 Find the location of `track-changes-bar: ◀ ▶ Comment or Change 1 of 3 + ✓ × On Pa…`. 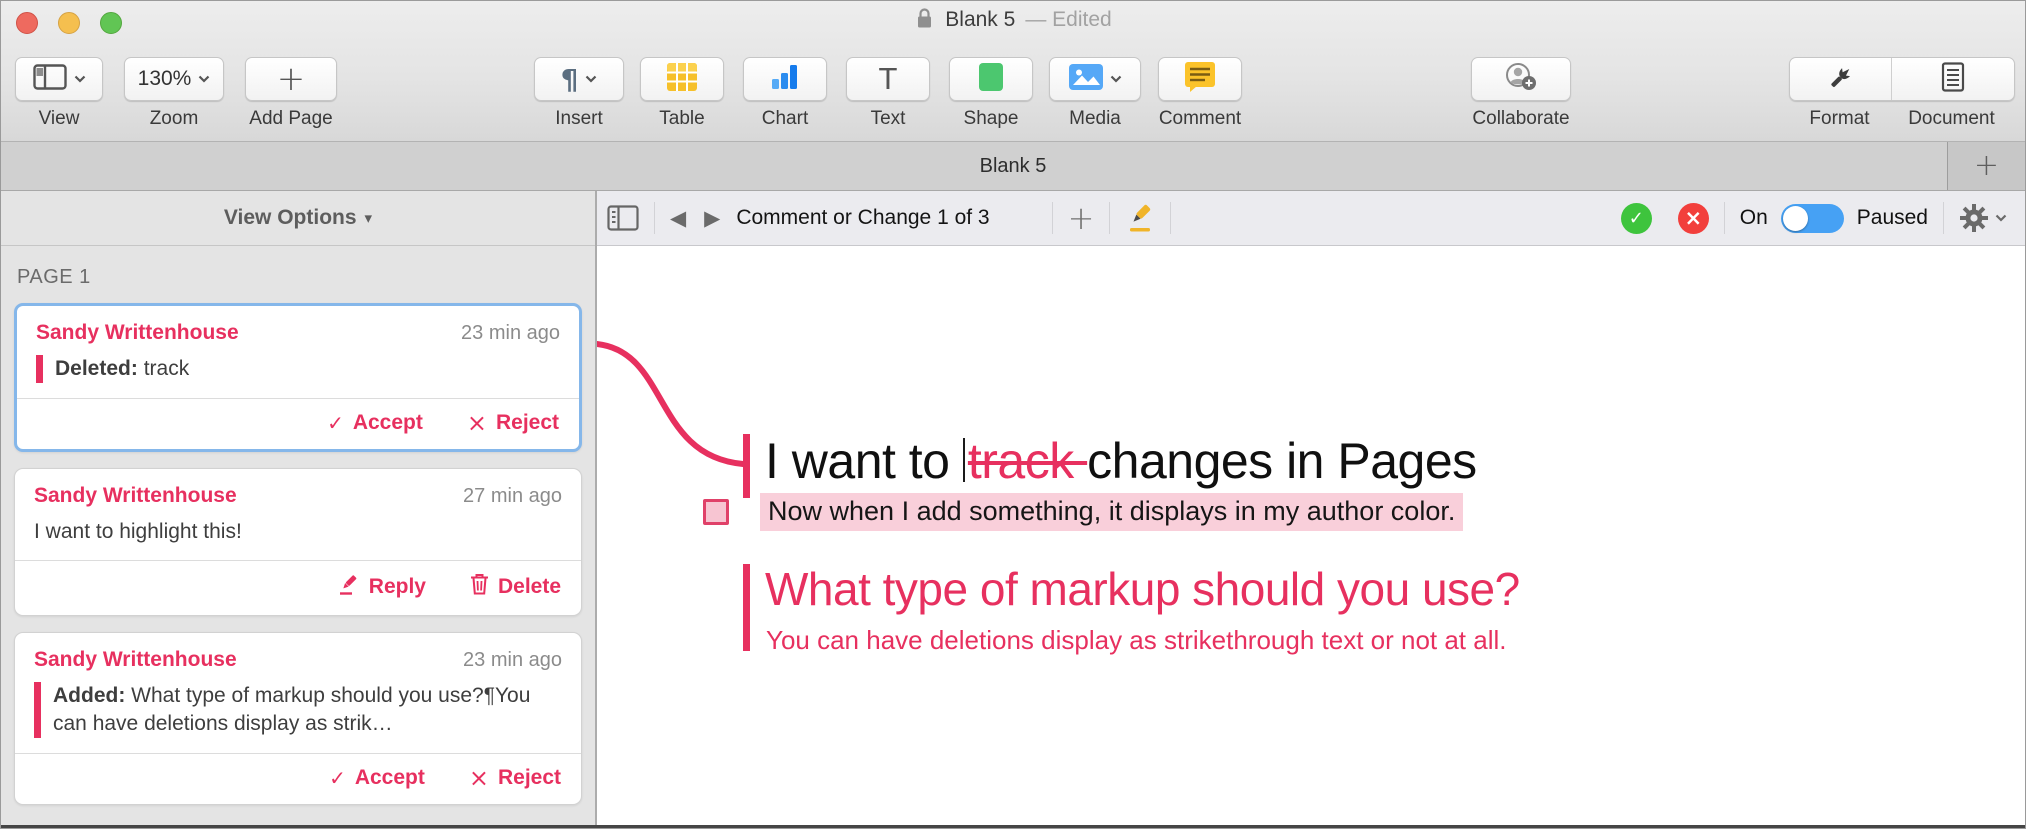

track-changes-bar: ◀ ▶ Comment or Change 1 of 3 + ✓ × On Pa… is located at coordinates (1311, 218).